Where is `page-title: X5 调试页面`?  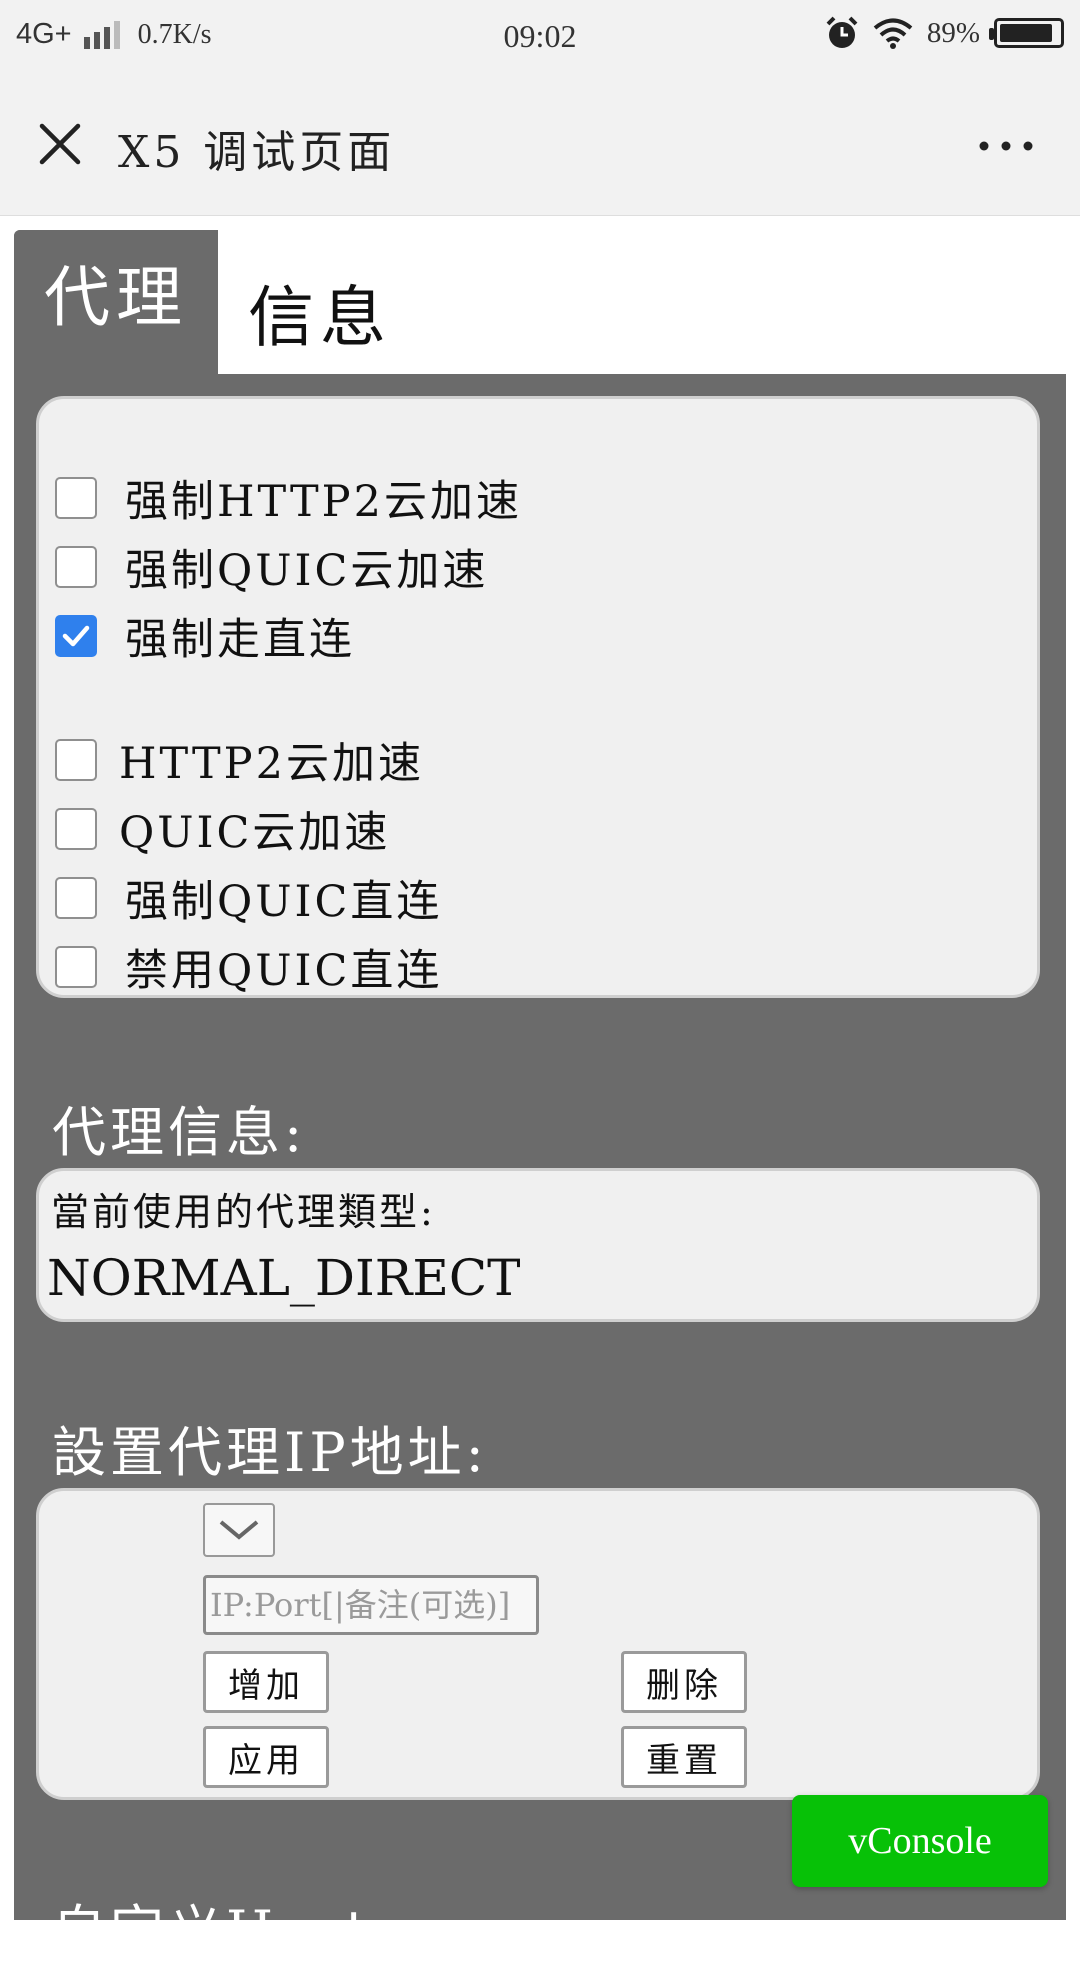
page-title: X5 调试页面 is located at coordinates (257, 152).